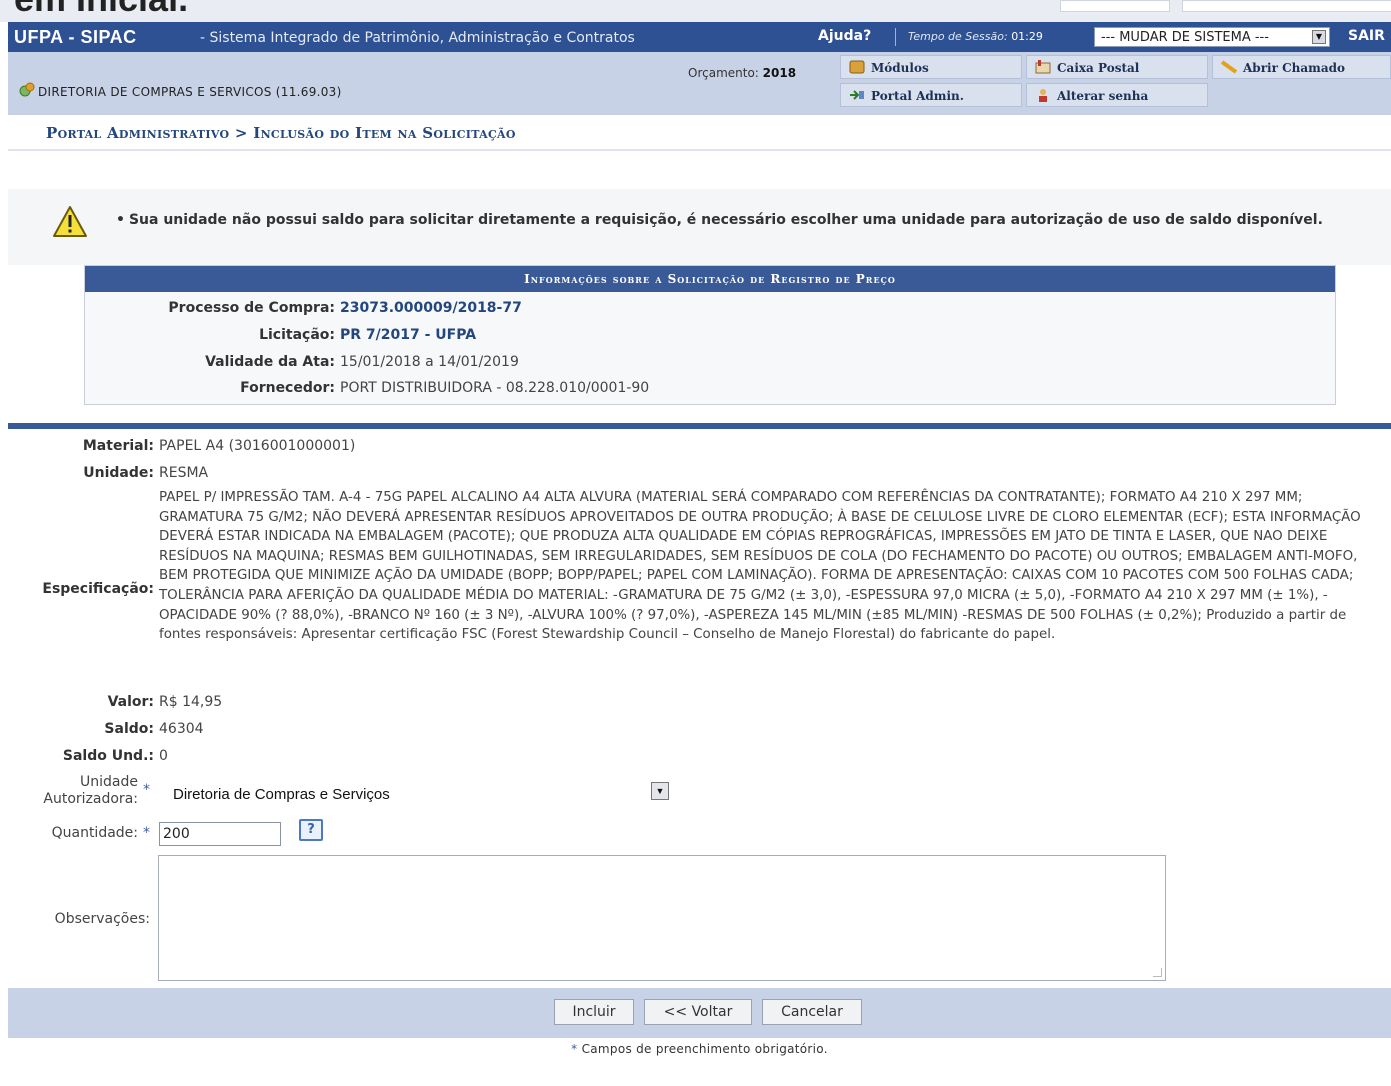 The width and height of the screenshot is (1391, 1086). I want to click on unidade-label-line-2: Autorizadora:, so click(90, 799).